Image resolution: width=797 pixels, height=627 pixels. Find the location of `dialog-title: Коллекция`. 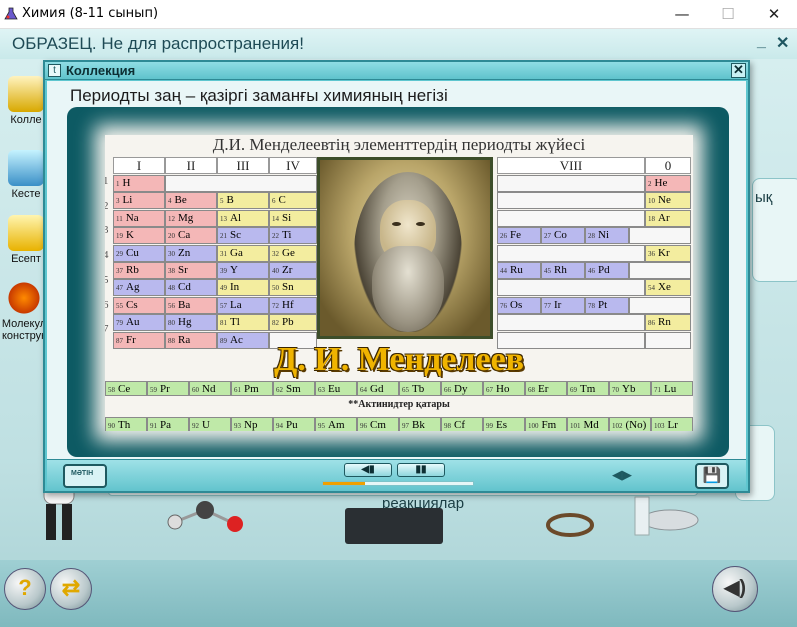

dialog-title: Коллекция is located at coordinates (101, 70).